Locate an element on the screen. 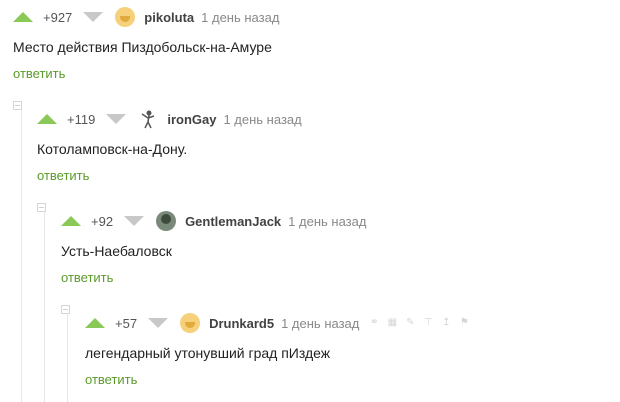  username: Drunkard5 is located at coordinates (241, 323).